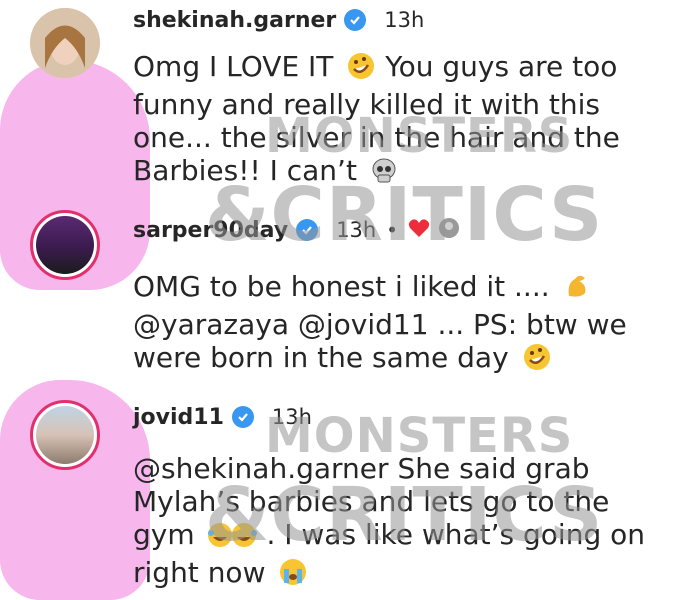 The height and width of the screenshot is (600, 680). Describe the element at coordinates (234, 20) in the screenshot. I see `username: shekinah.garner` at that location.